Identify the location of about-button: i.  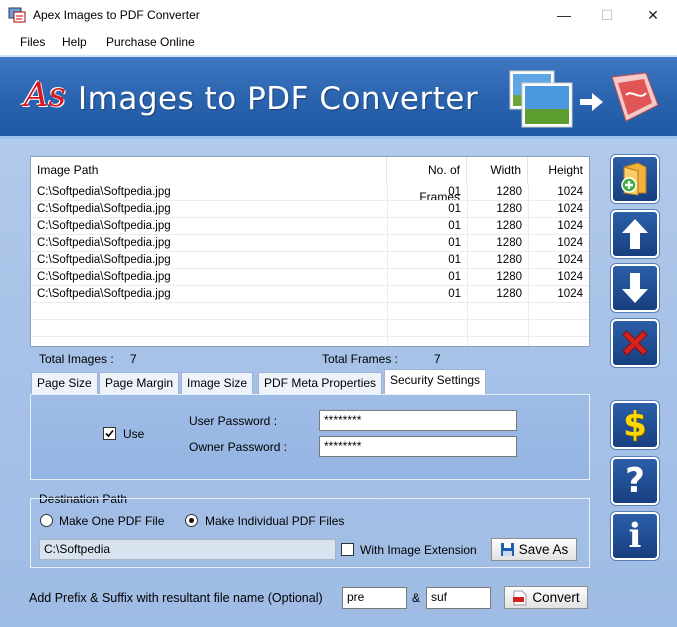
(635, 536).